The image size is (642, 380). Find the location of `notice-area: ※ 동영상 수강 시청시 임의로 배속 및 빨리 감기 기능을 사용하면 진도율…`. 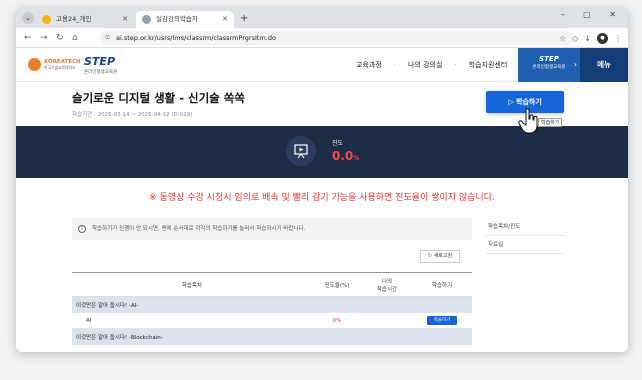

notice-area: ※ 동영상 수강 시청시 임의로 배속 및 빨리 감기 기능을 사용하면 진도율… is located at coordinates (322, 195).